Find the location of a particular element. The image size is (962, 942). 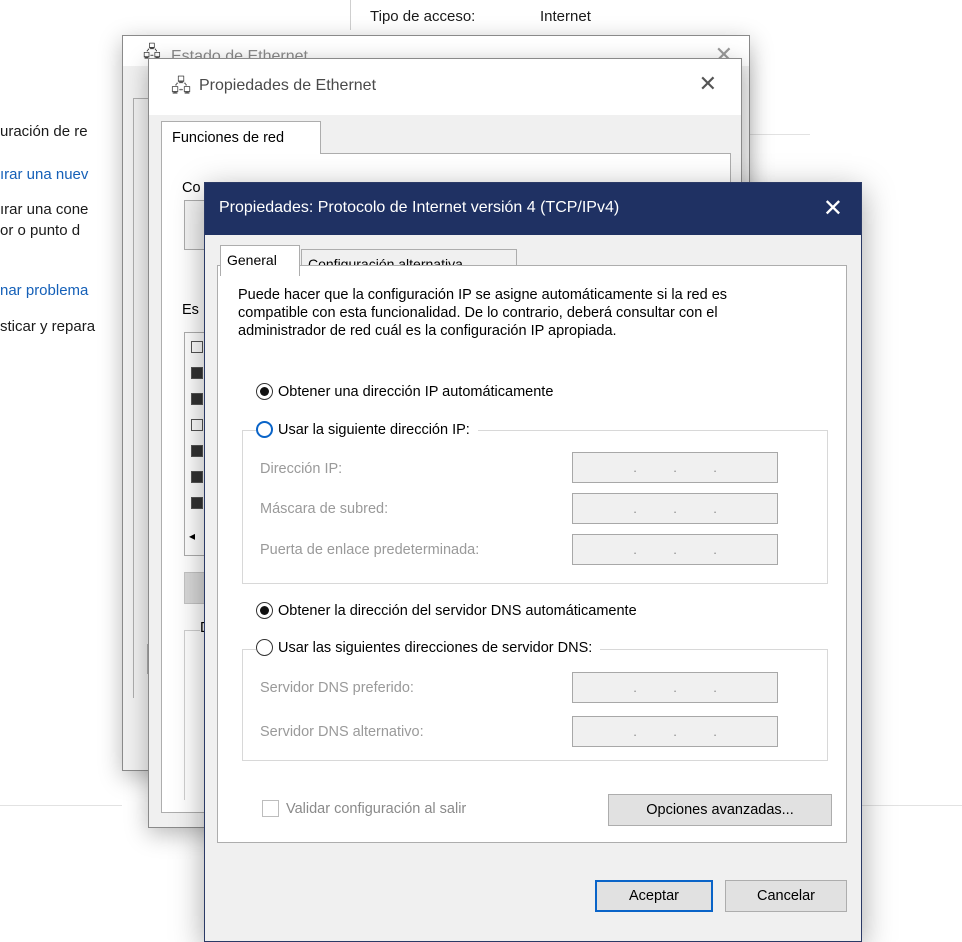

ethernet-properties-titlebar: 🖧 Propiedades de Ethernet ✕ is located at coordinates (445, 87).